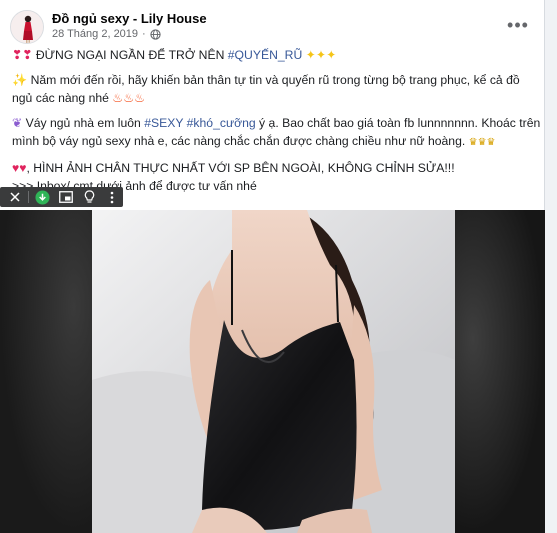 The height and width of the screenshot is (533, 557). Describe the element at coordinates (221, 123) in the screenshot. I see `hashtag-kho-cuong: #khó_cưỡng` at that location.